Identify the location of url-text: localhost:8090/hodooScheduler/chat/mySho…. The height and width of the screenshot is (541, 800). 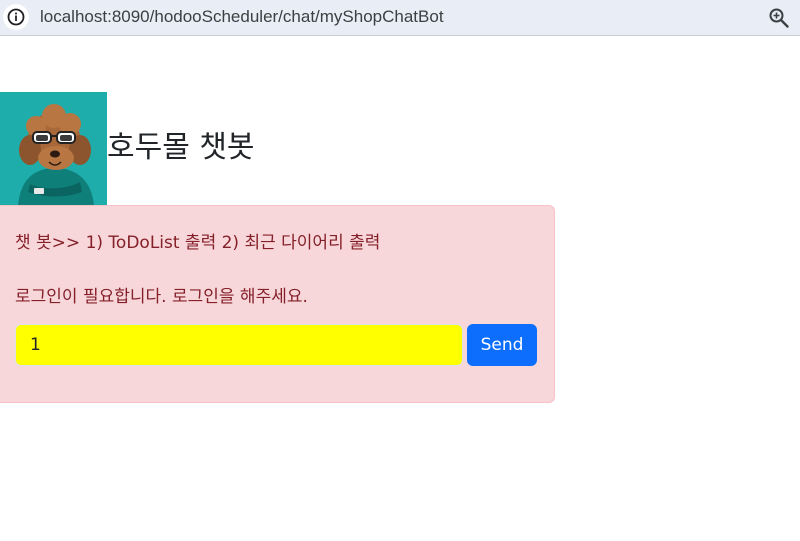
(242, 17).